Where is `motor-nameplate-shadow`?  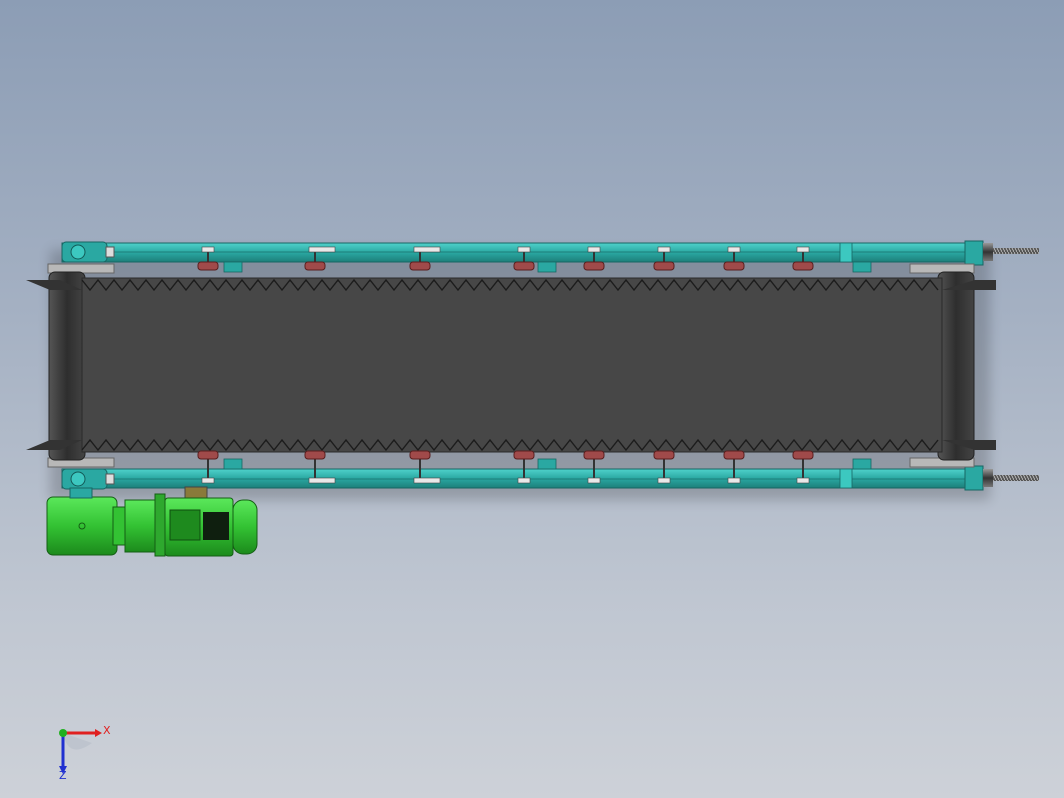
motor-nameplate-shadow is located at coordinates (216, 526).